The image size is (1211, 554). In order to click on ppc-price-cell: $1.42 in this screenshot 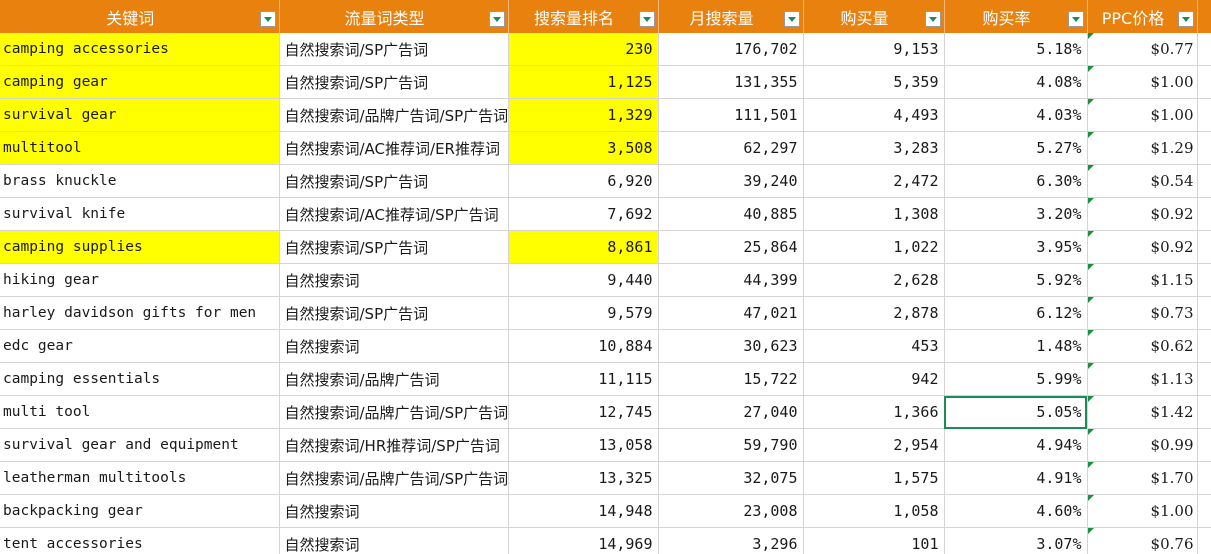, I will do `click(1142, 412)`.